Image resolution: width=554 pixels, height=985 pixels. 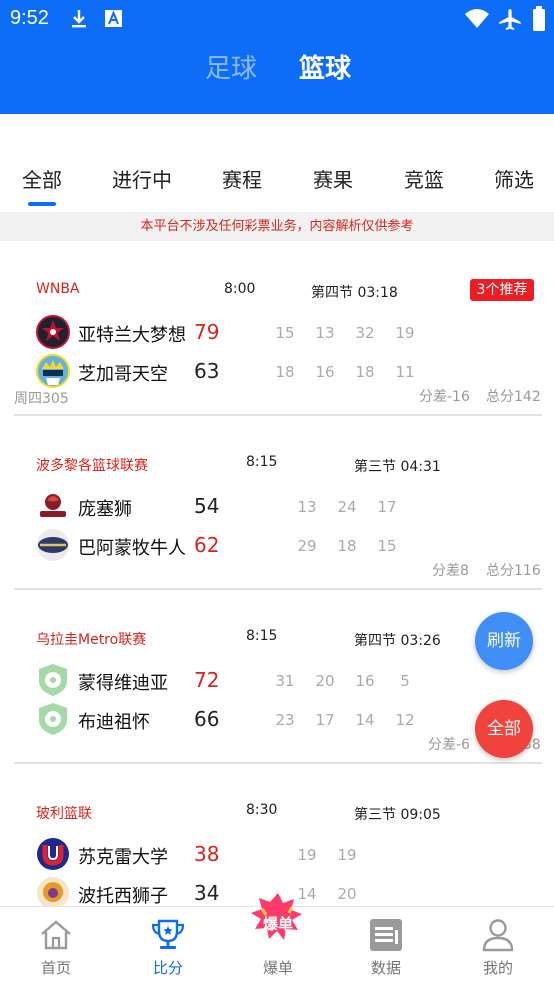 What do you see at coordinates (504, 641) in the screenshot?
I see `refresh-button: 刷新` at bounding box center [504, 641].